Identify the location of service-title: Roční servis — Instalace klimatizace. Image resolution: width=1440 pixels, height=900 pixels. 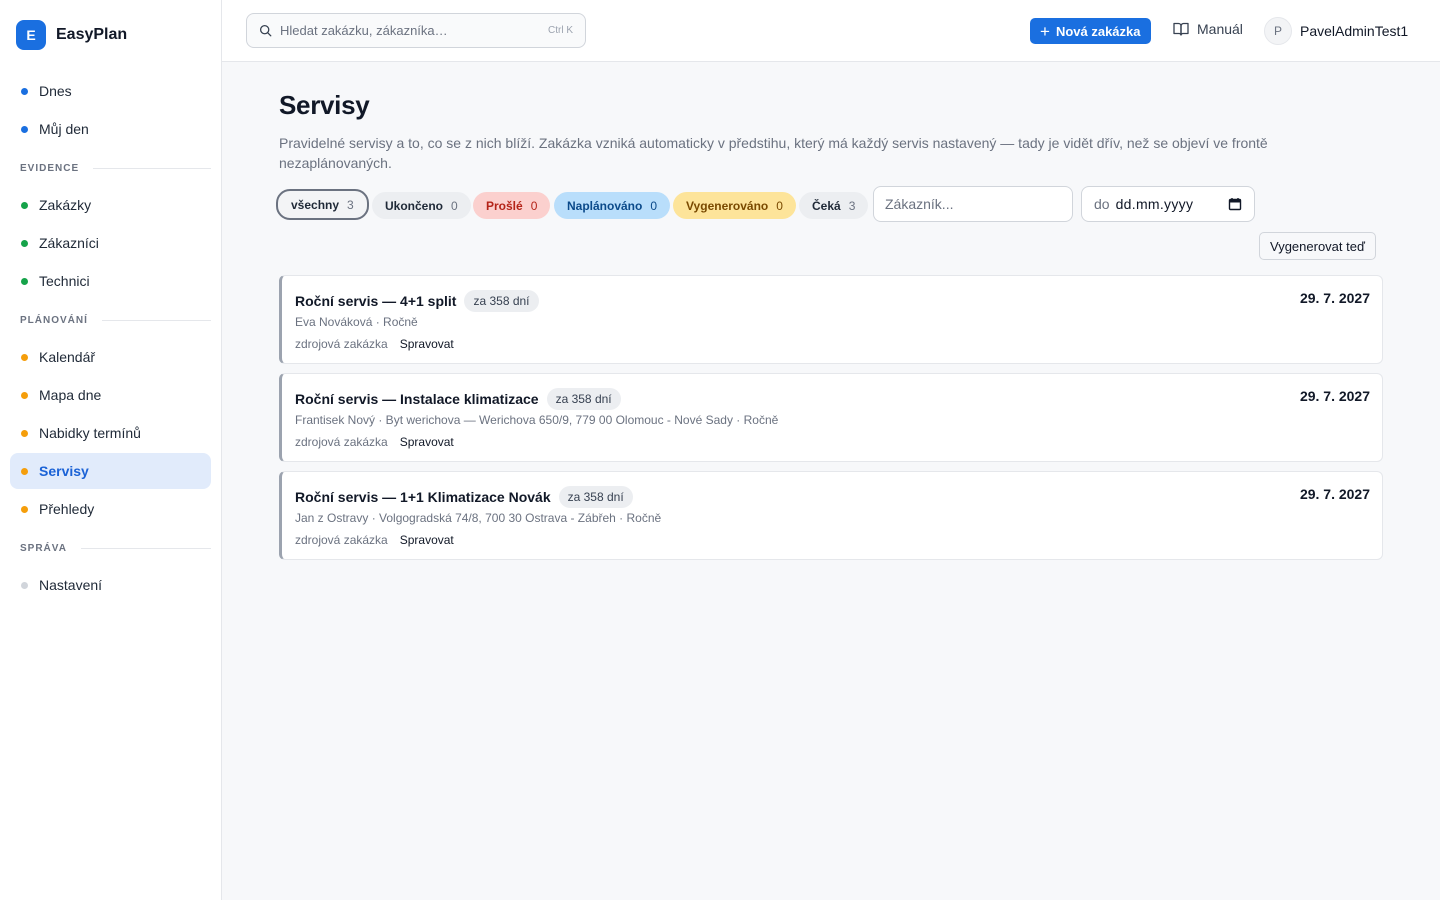
(417, 399).